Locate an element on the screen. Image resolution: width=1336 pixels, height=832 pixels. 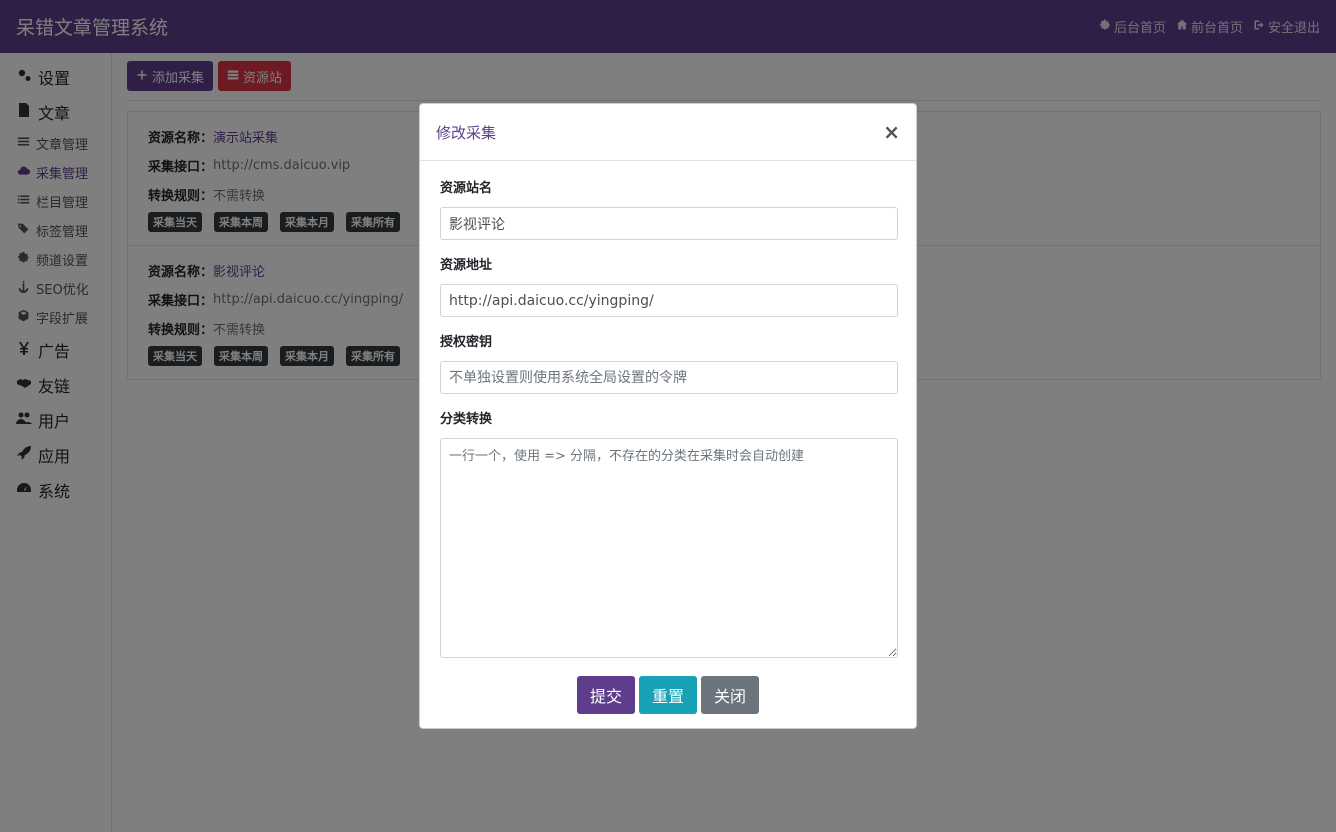
category-label: 分类转换 is located at coordinates (466, 419).